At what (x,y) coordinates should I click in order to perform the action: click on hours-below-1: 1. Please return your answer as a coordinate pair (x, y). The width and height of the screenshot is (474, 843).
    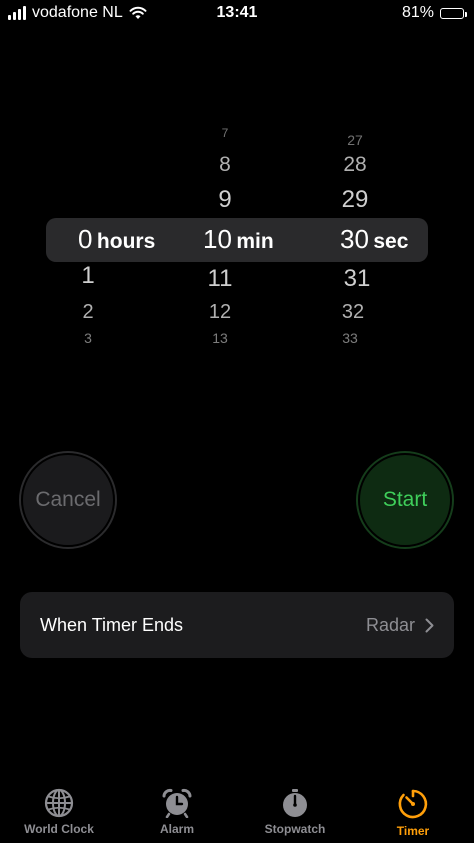
    Looking at the image, I should click on (88, 275).